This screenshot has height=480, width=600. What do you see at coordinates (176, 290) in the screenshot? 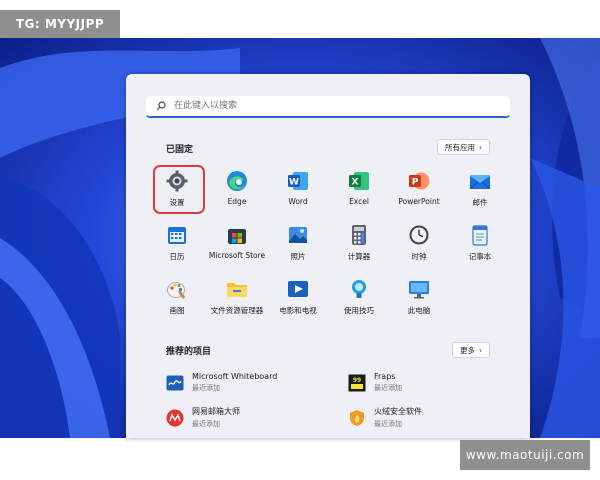
I see `paint-icon` at bounding box center [176, 290].